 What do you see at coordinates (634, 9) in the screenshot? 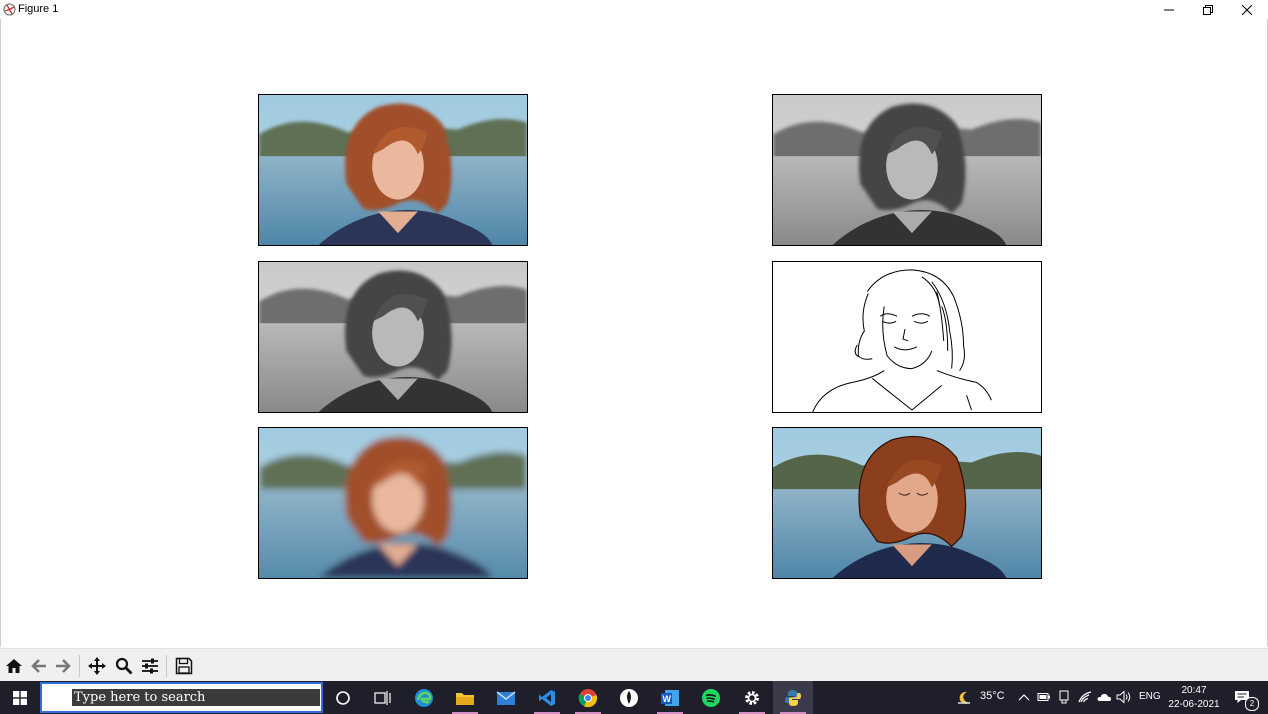
I see `window-titlebar: Figure 1` at bounding box center [634, 9].